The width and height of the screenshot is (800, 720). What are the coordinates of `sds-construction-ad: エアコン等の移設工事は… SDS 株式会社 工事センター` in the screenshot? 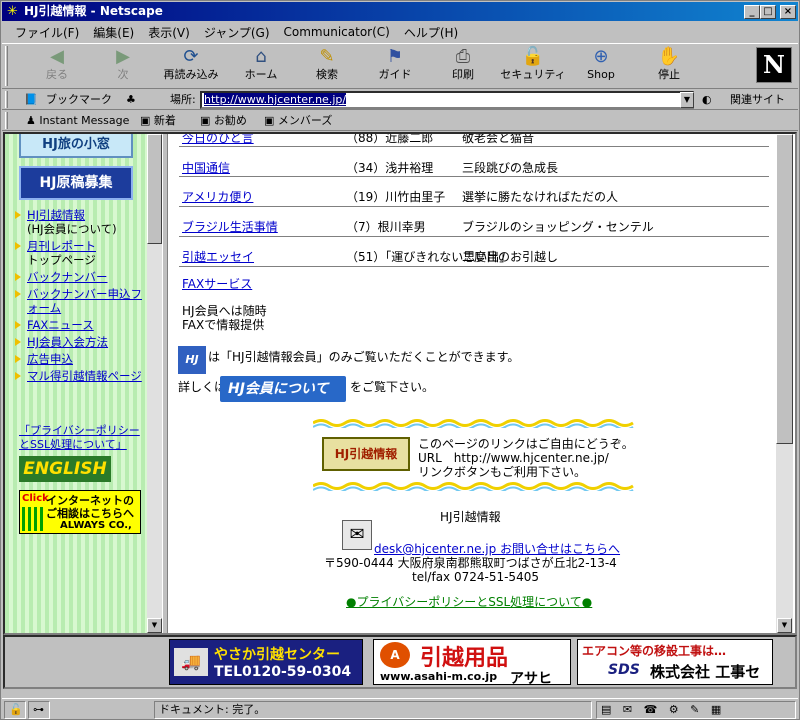 It's located at (675, 662).